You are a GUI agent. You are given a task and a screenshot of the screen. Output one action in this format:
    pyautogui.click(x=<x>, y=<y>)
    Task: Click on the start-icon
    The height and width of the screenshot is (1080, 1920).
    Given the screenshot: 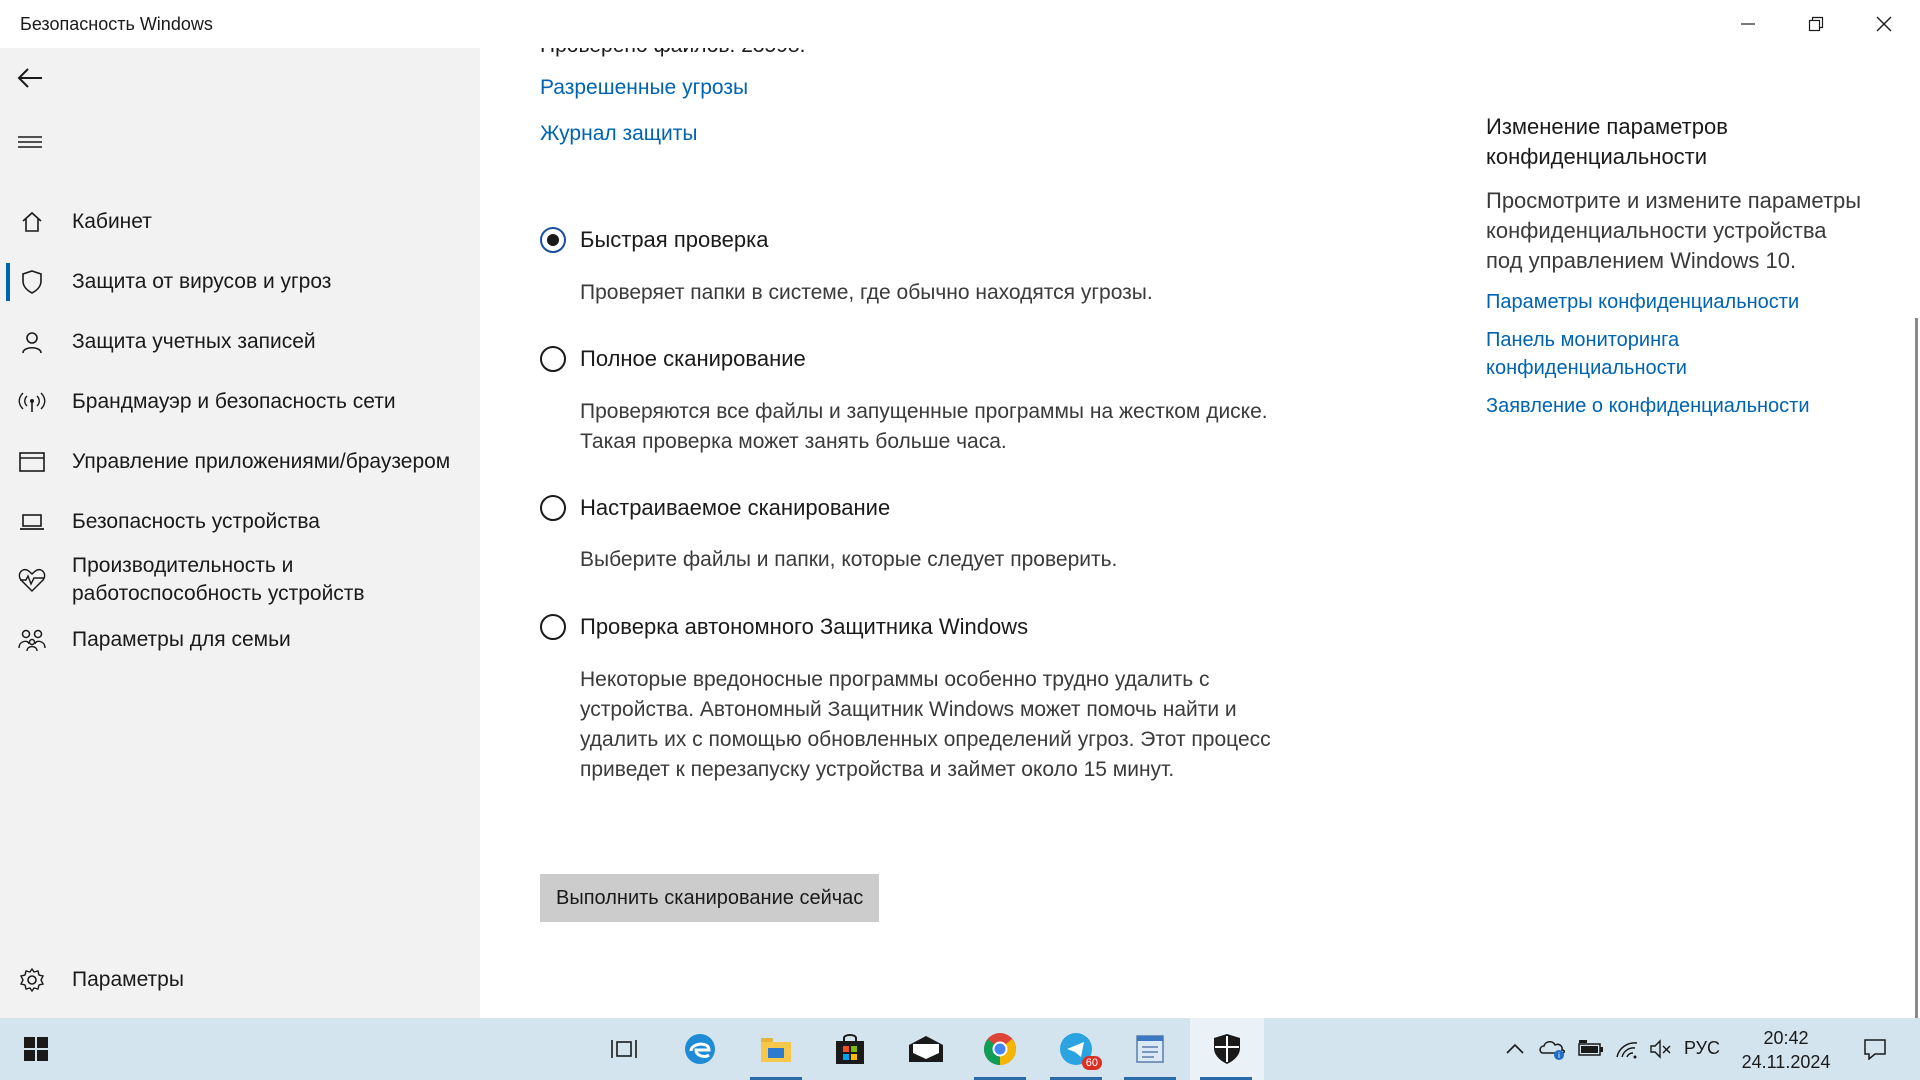 What is the action you would take?
    pyautogui.click(x=36, y=1049)
    